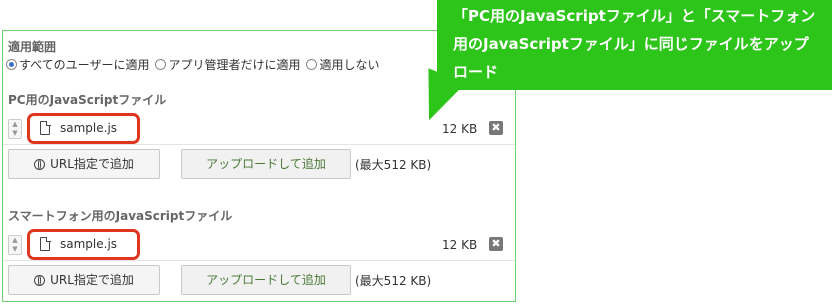 Image resolution: width=832 pixels, height=306 pixels. I want to click on scope-radio-group: すべてのユーザーに適用 アプリ管理者だけに適用 適用しない, so click(195, 64).